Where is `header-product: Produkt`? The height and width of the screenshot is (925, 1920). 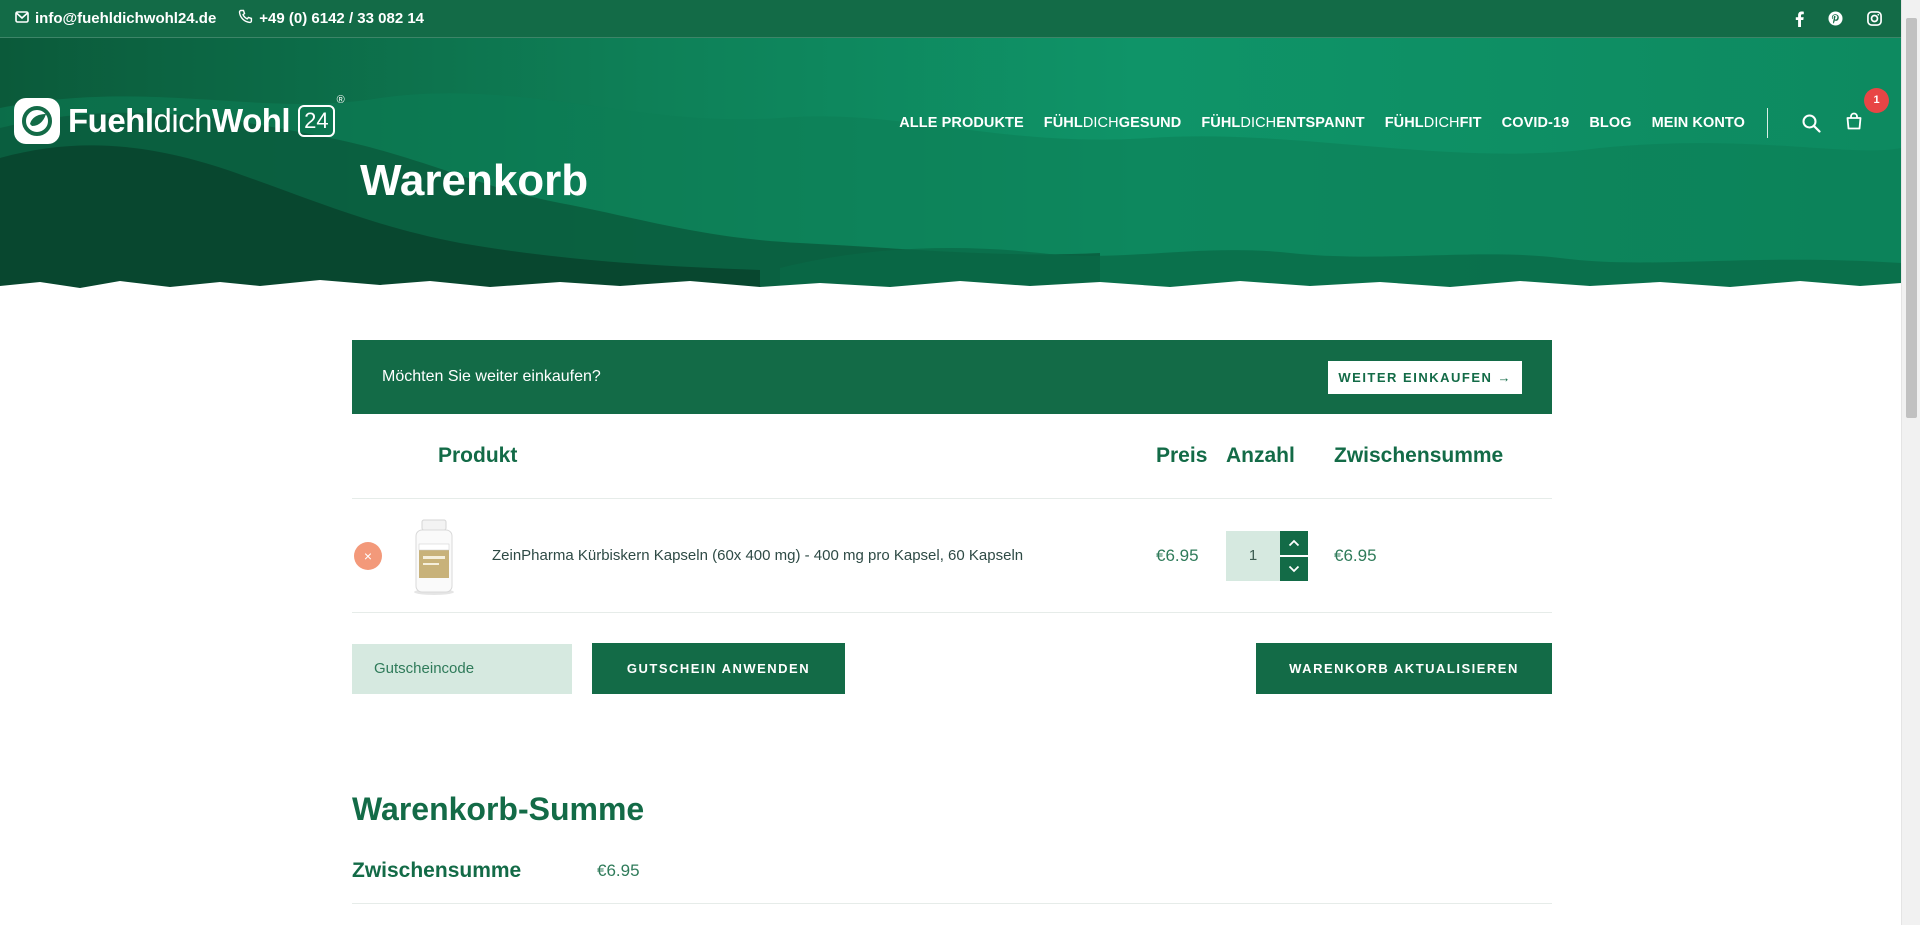
header-product: Produkt is located at coordinates (478, 455).